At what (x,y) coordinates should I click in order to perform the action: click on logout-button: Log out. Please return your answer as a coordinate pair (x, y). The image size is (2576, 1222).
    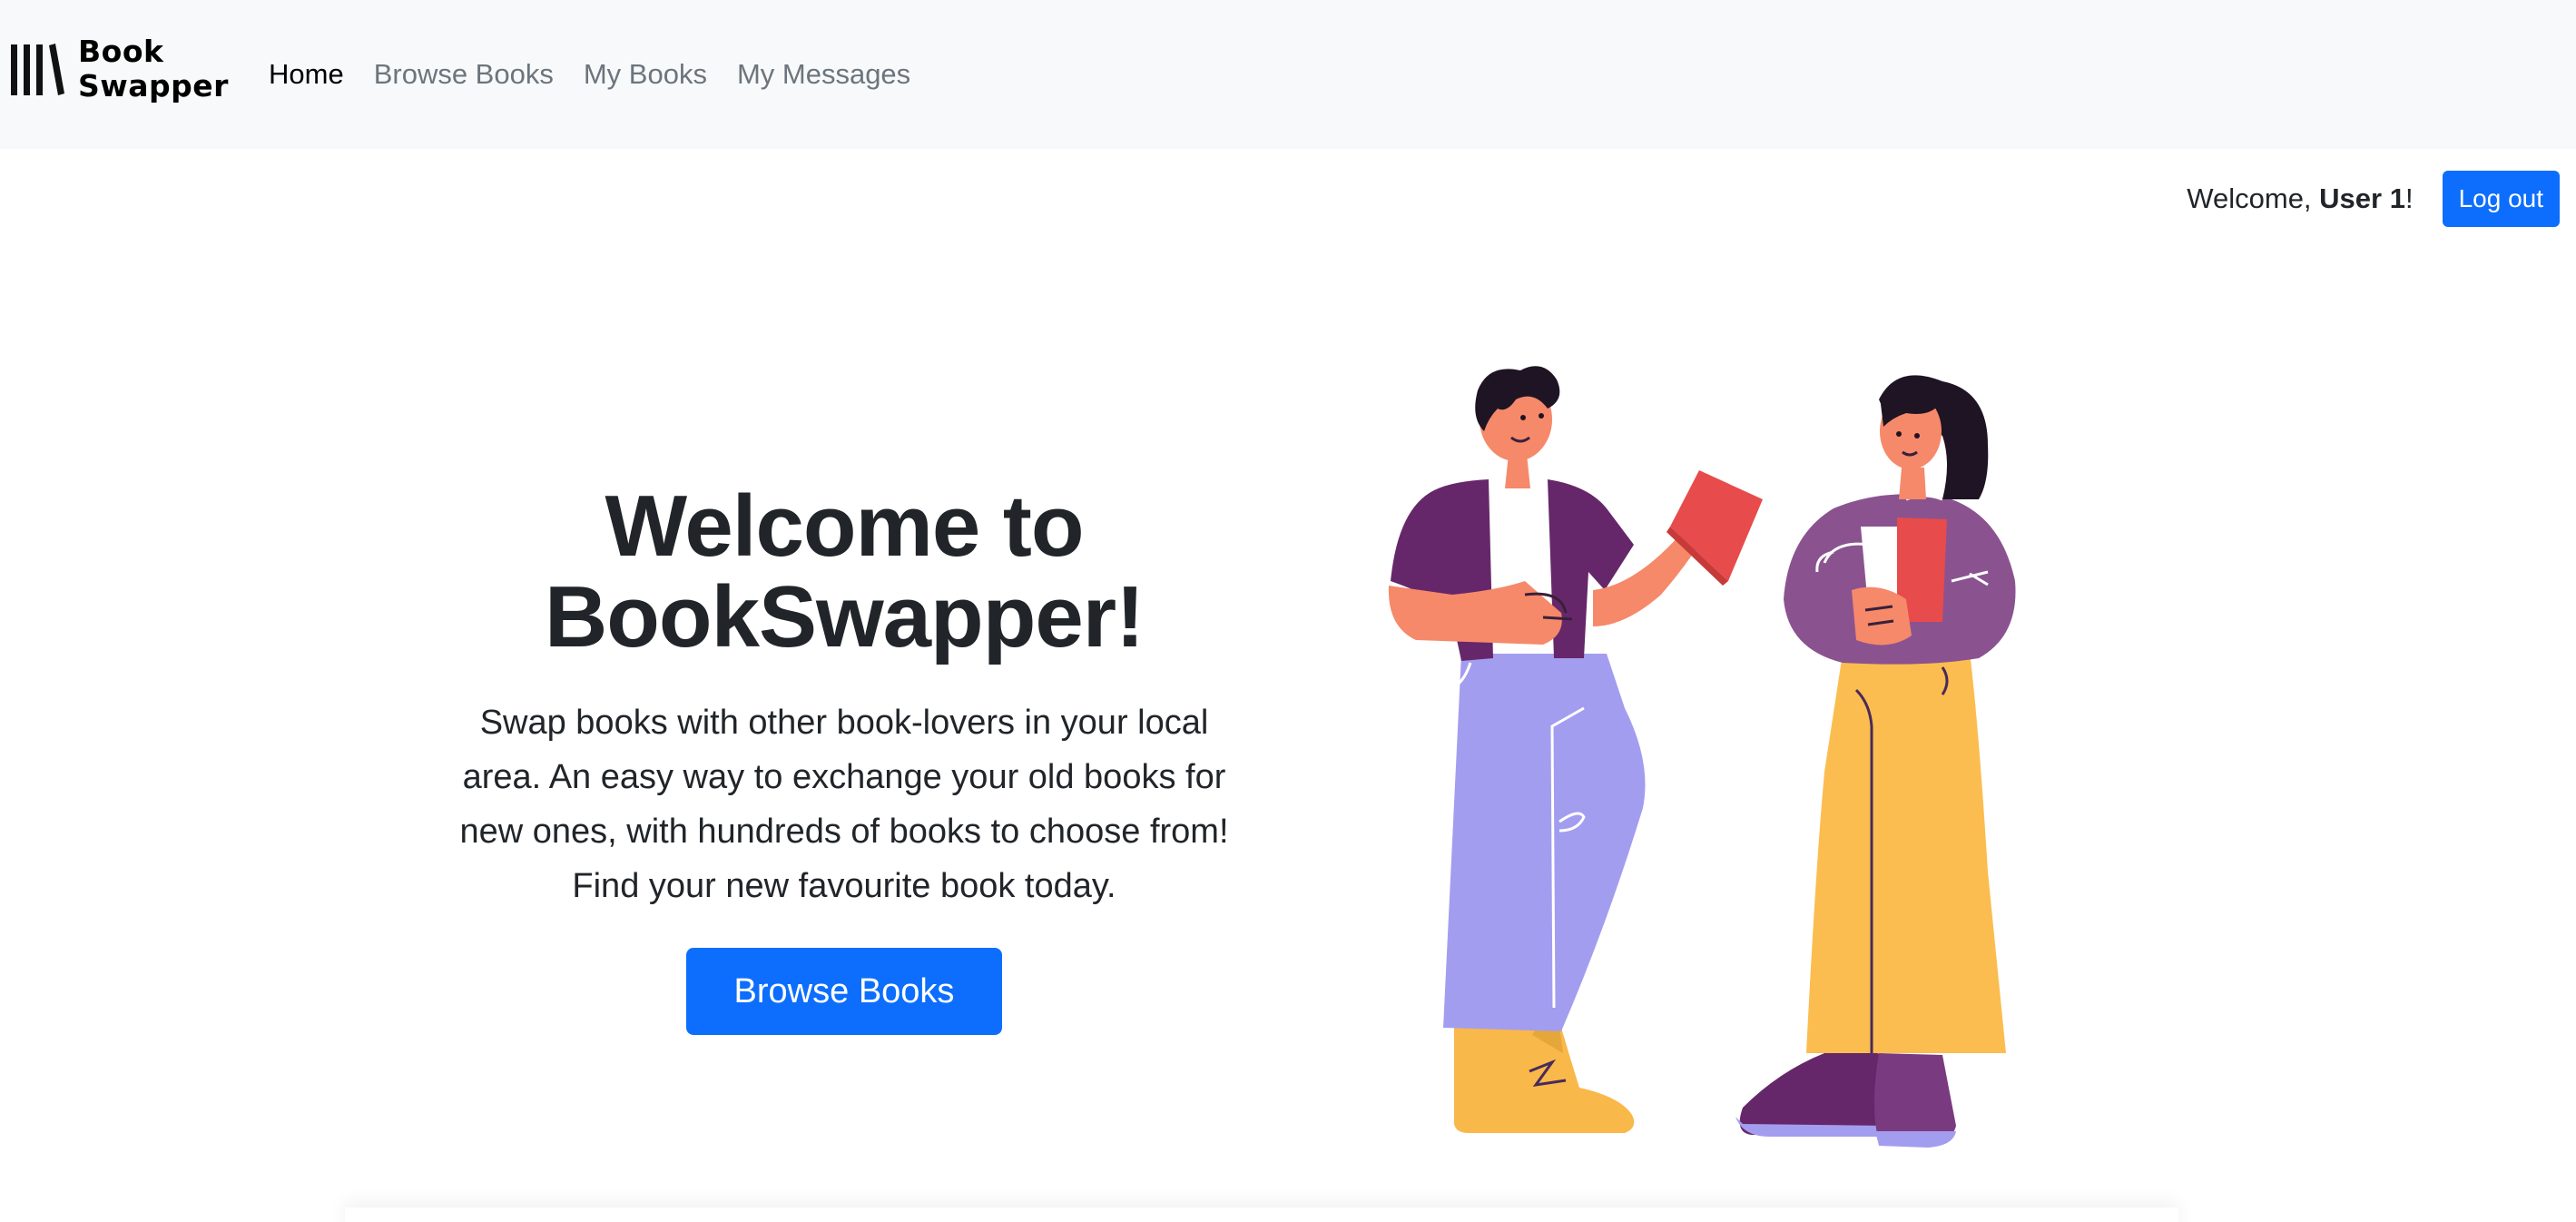
    Looking at the image, I should click on (2501, 199).